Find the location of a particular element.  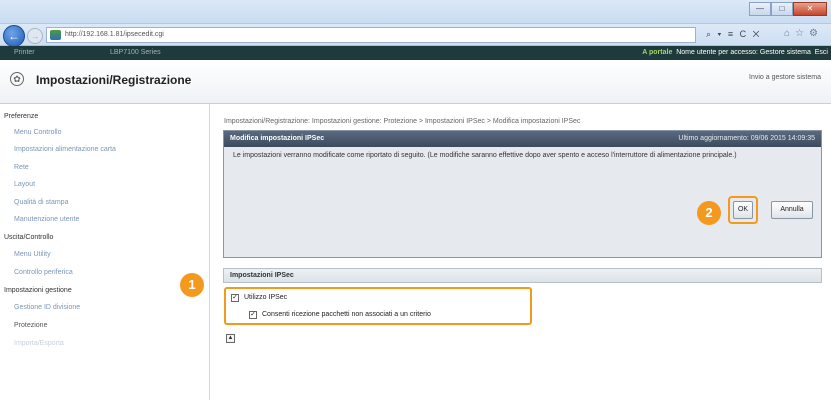

breadcrumb: Impostazioni/Registrazione is located at coordinates (402, 121).